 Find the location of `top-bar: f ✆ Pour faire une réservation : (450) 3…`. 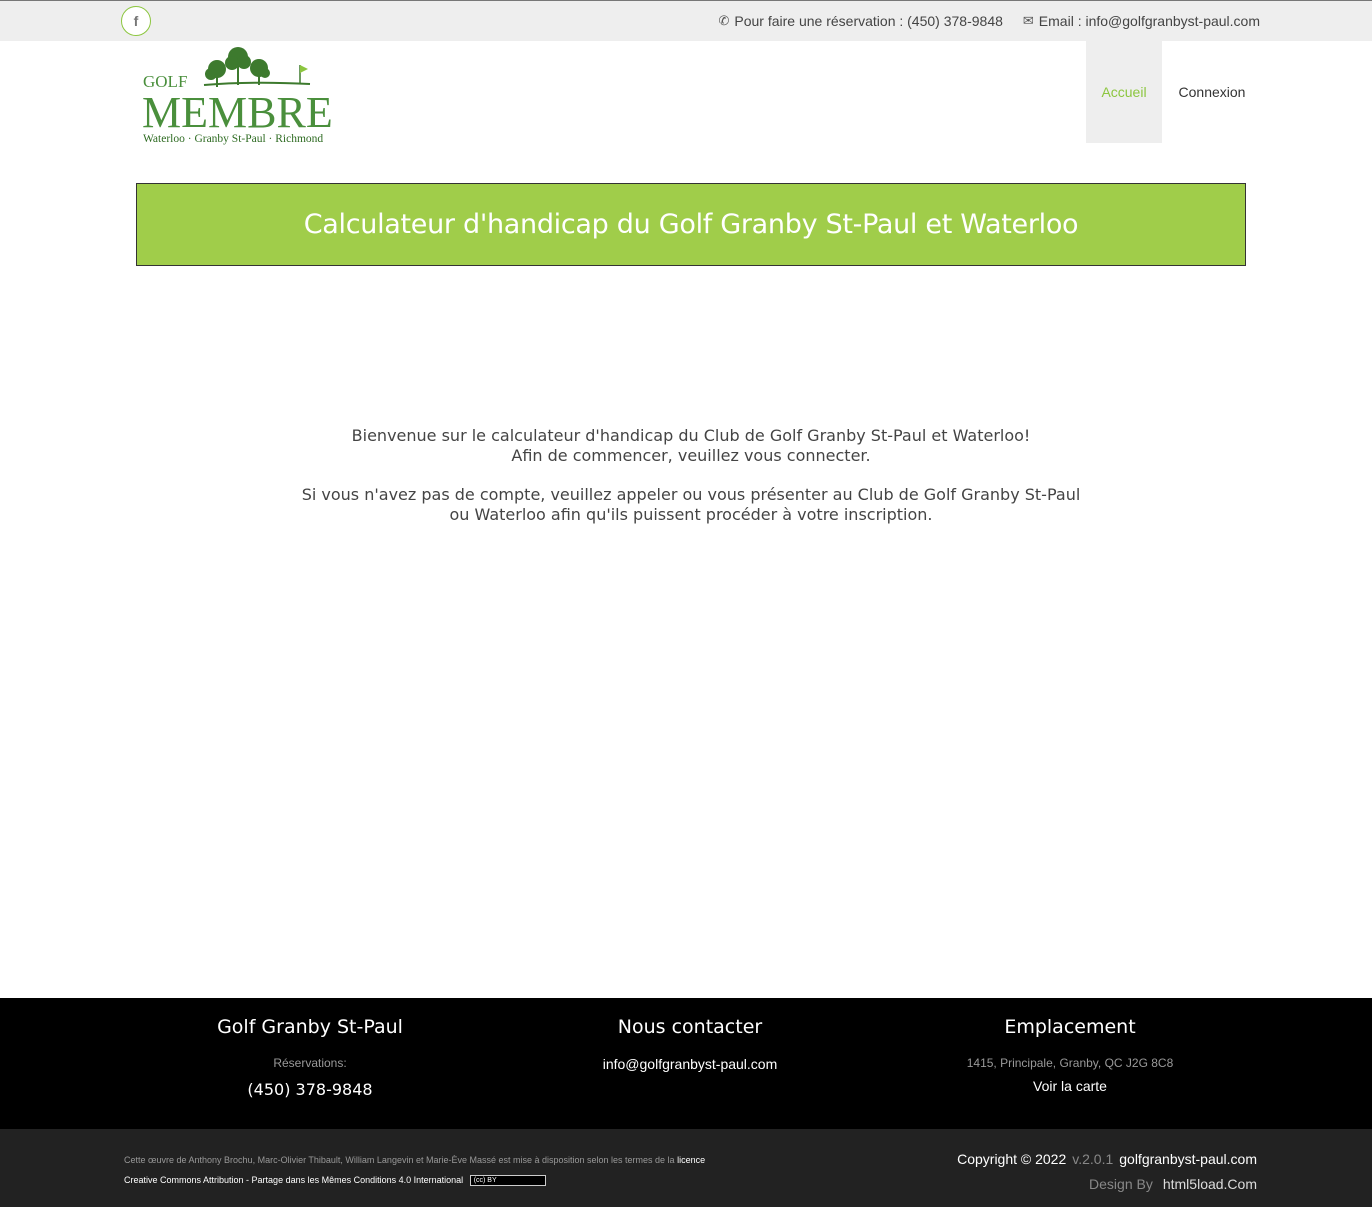

top-bar: f ✆ Pour faire une réservation : (450) 3… is located at coordinates (686, 20).